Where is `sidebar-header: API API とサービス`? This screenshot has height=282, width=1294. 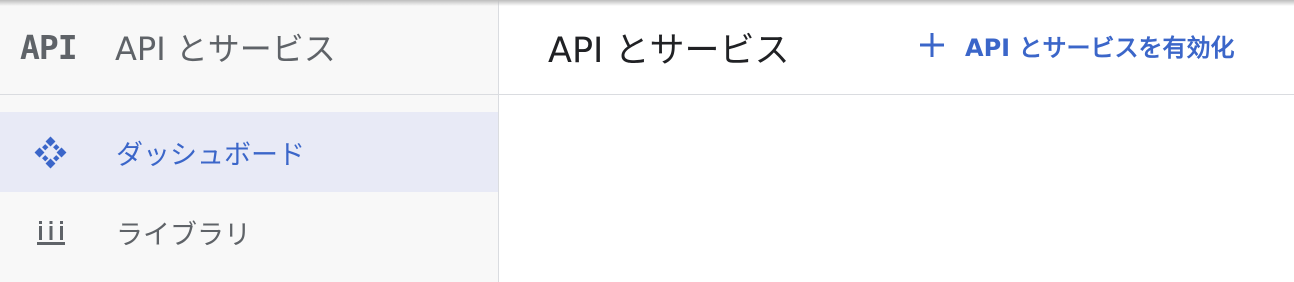 sidebar-header: API API とサービス is located at coordinates (249, 47).